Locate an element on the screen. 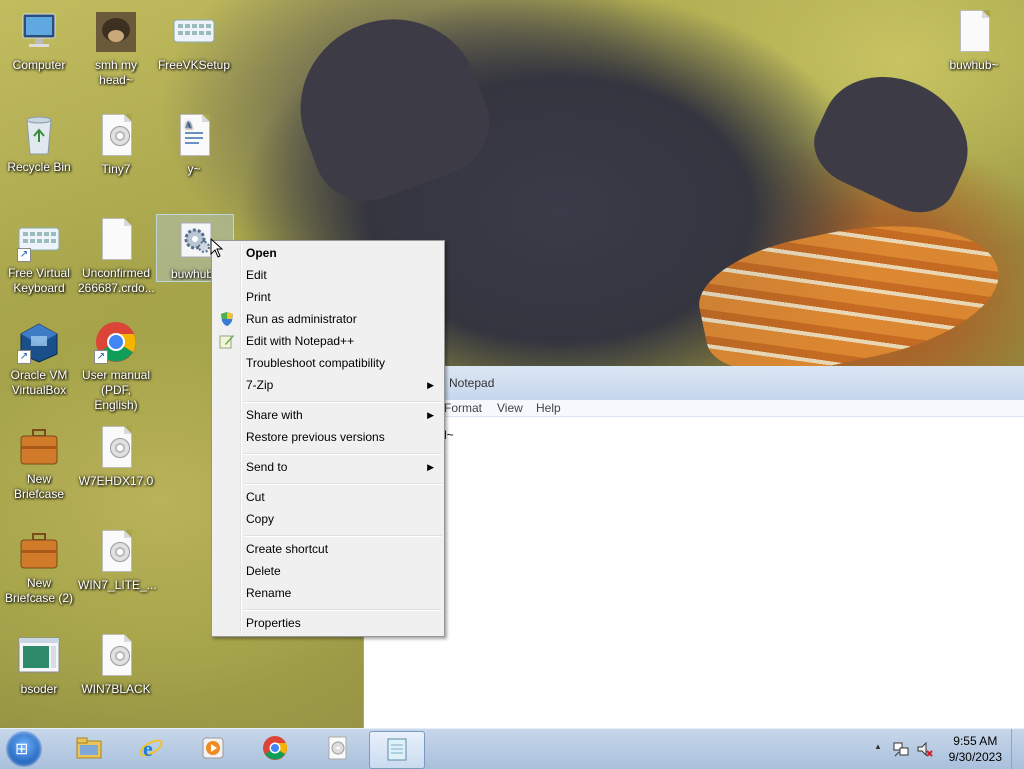 This screenshot has height=769, width=1024. menu-view: View is located at coordinates (510, 408).